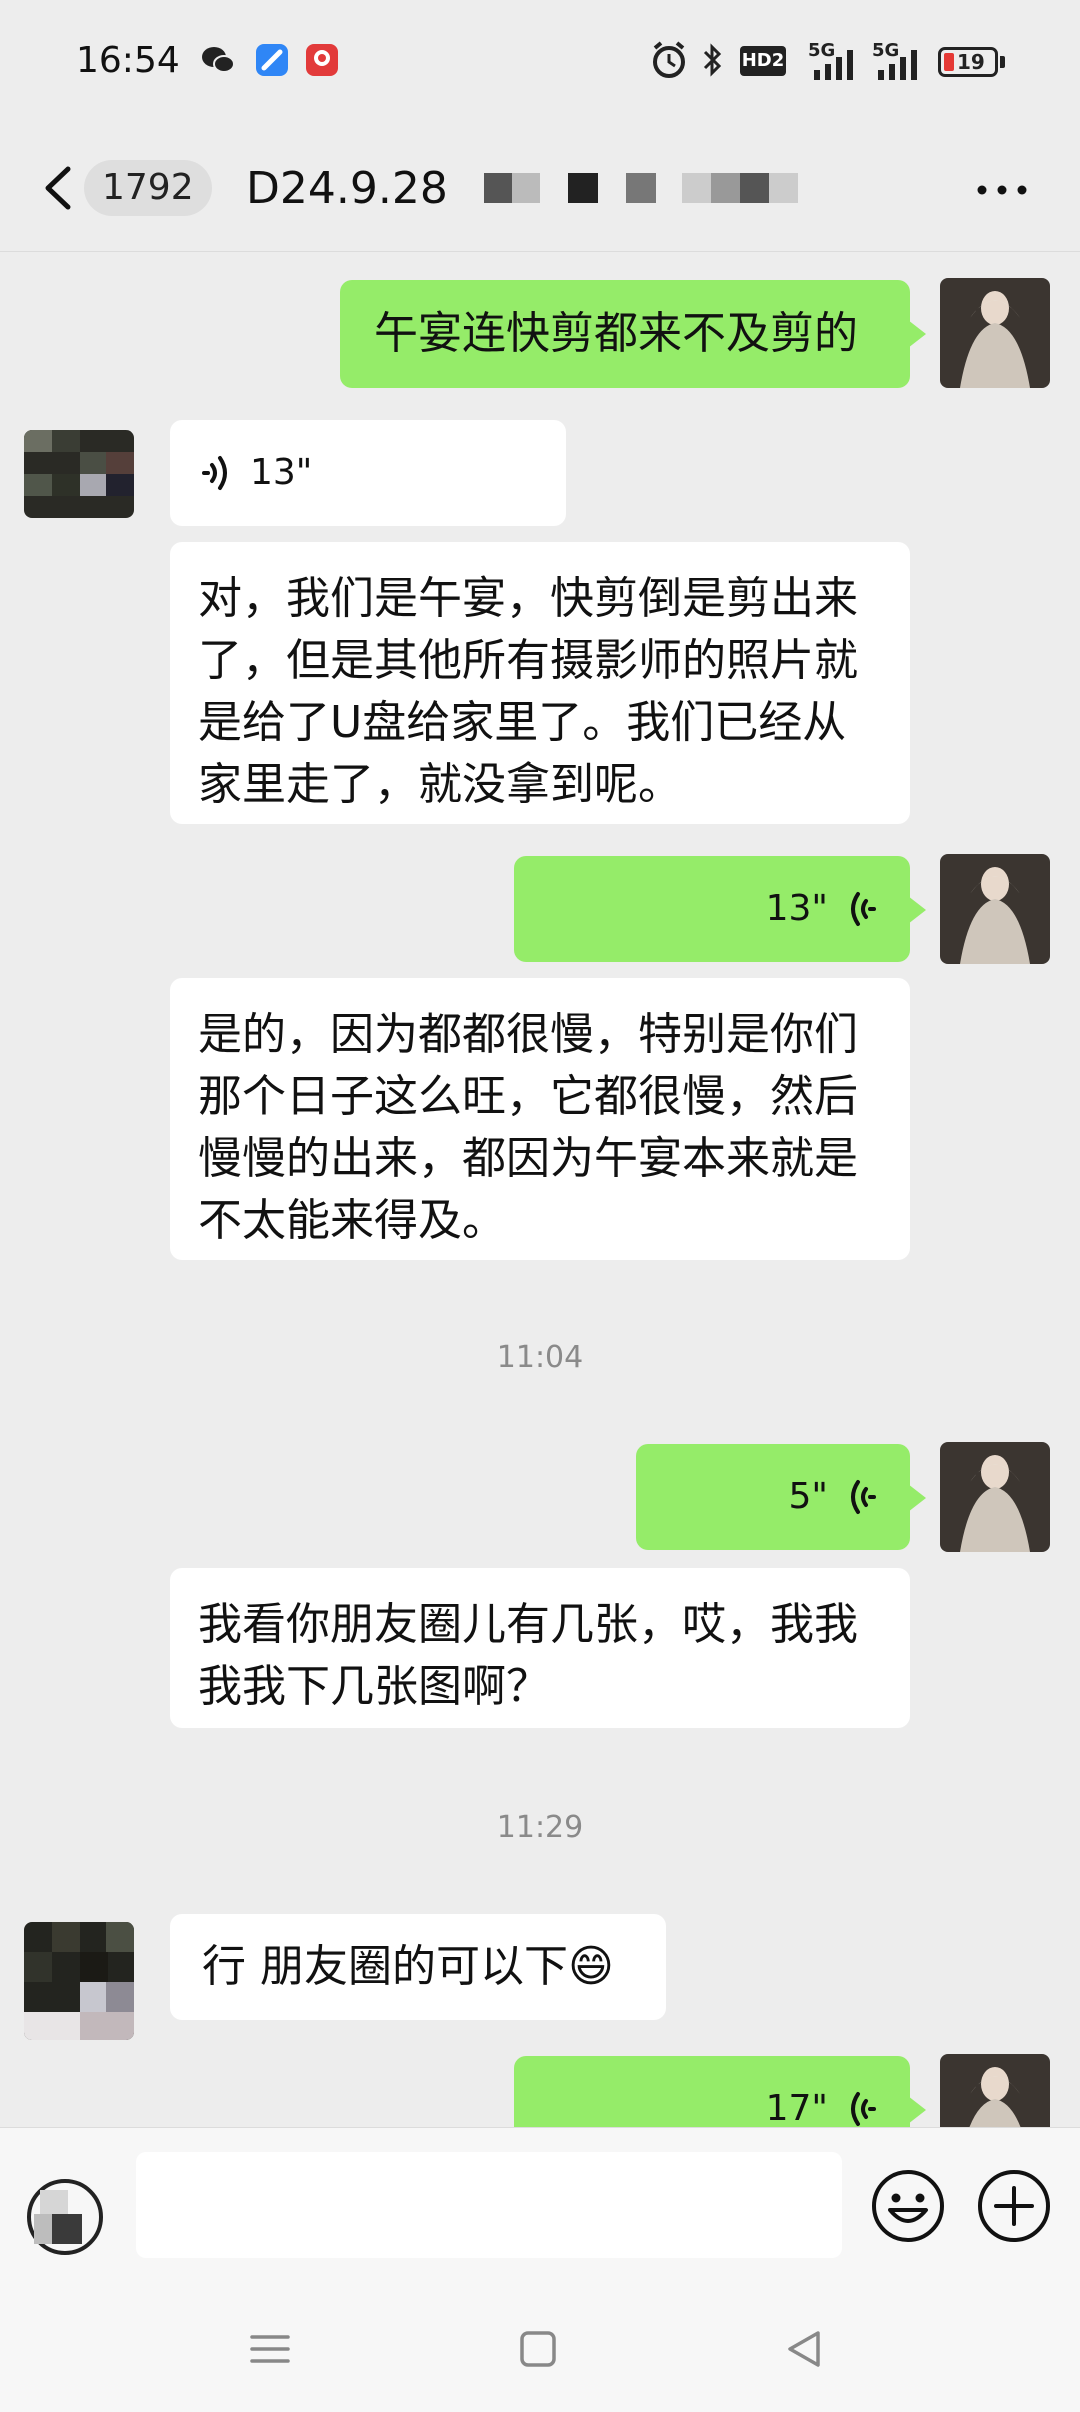  Describe the element at coordinates (347, 188) in the screenshot. I see `chat-title: D24.9.28` at that location.